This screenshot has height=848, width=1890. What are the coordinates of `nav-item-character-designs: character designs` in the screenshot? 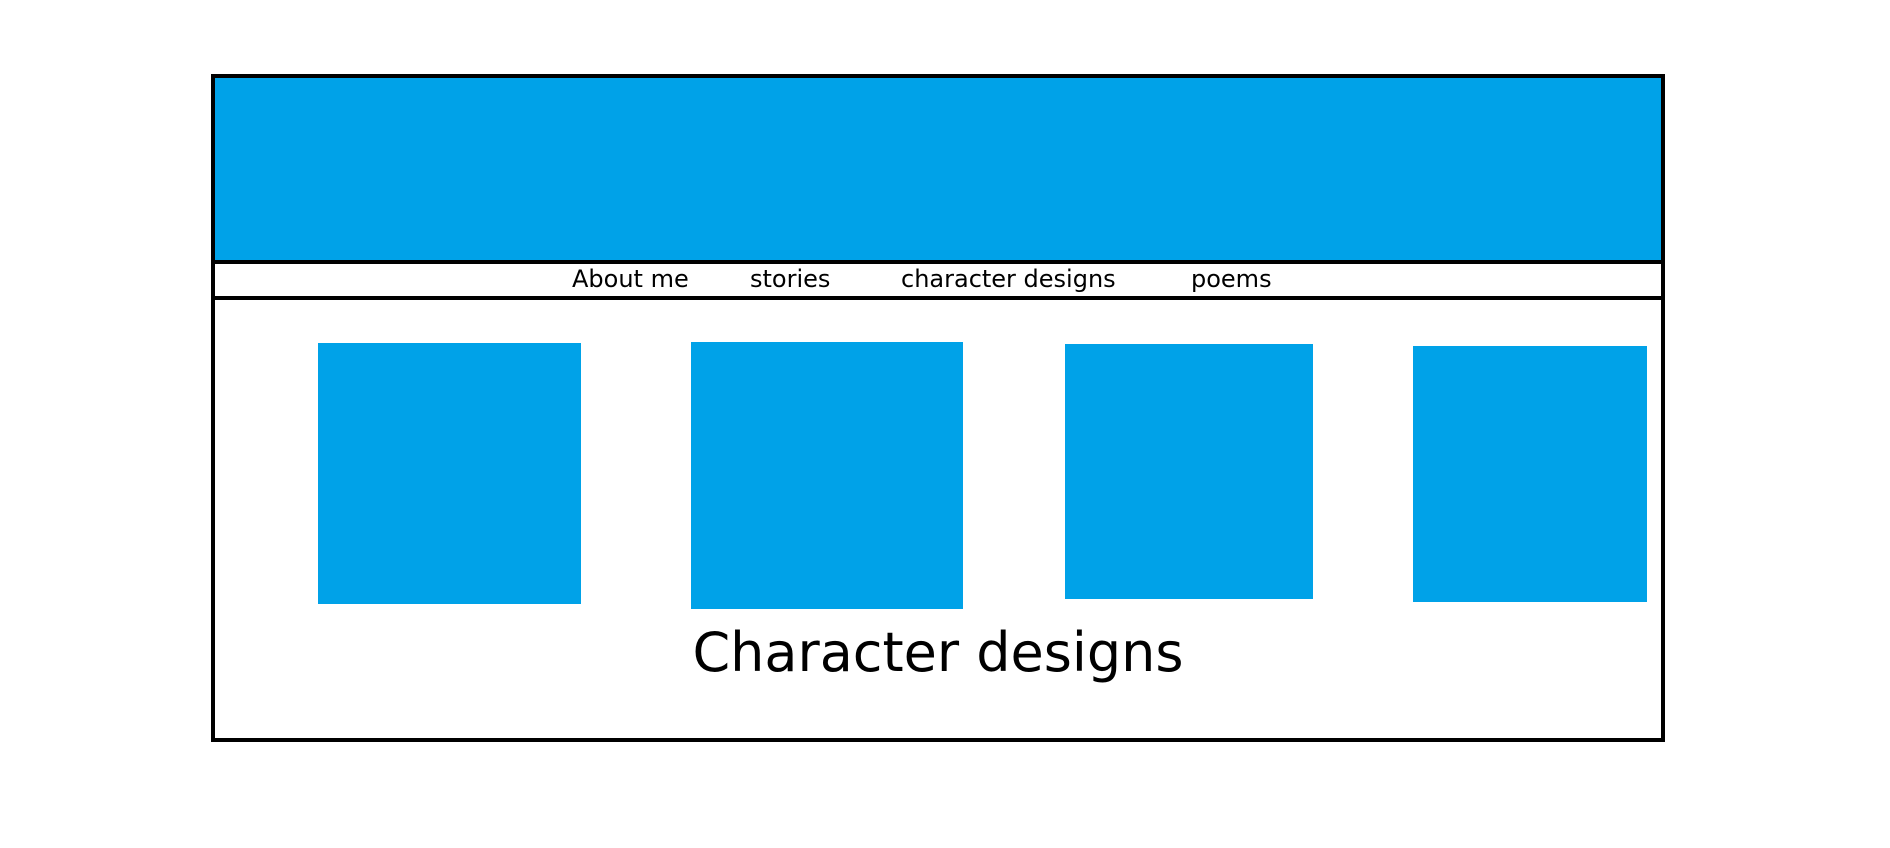 It's located at (1008, 280).